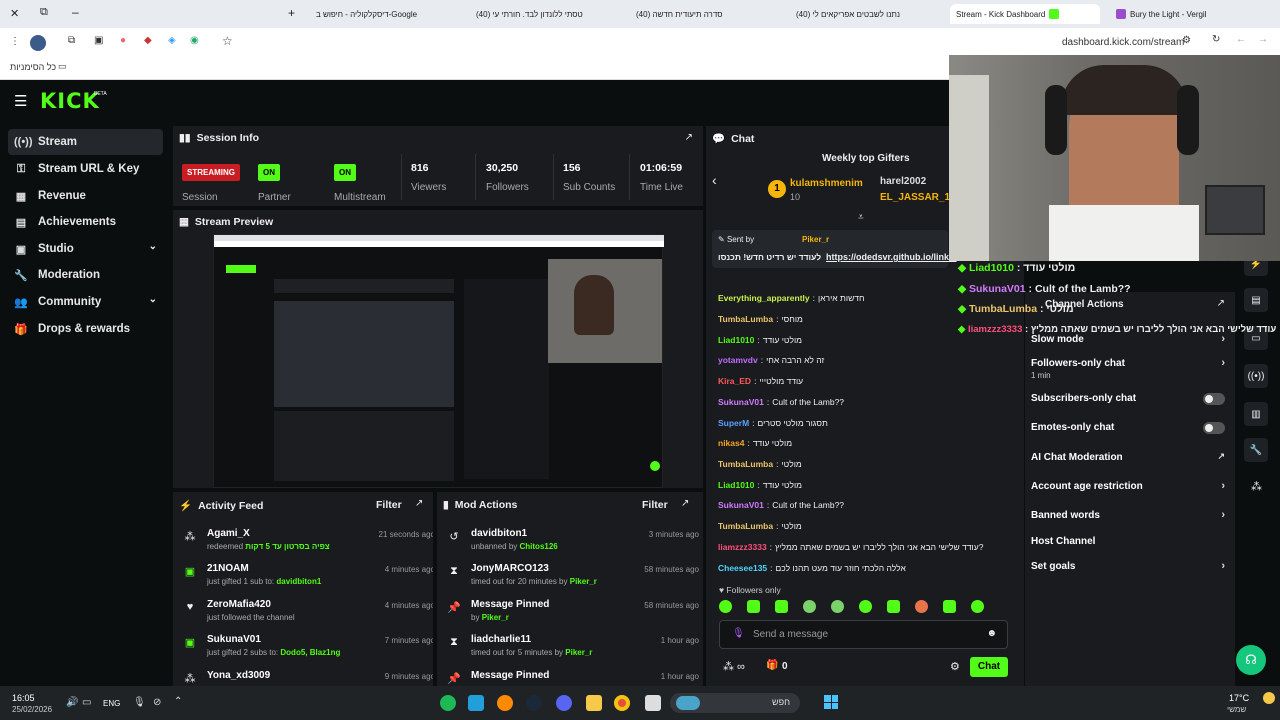 This screenshot has height=720, width=1280. What do you see at coordinates (863, 634) in the screenshot?
I see `chat-input: 🎙 Send a message ☻` at bounding box center [863, 634].